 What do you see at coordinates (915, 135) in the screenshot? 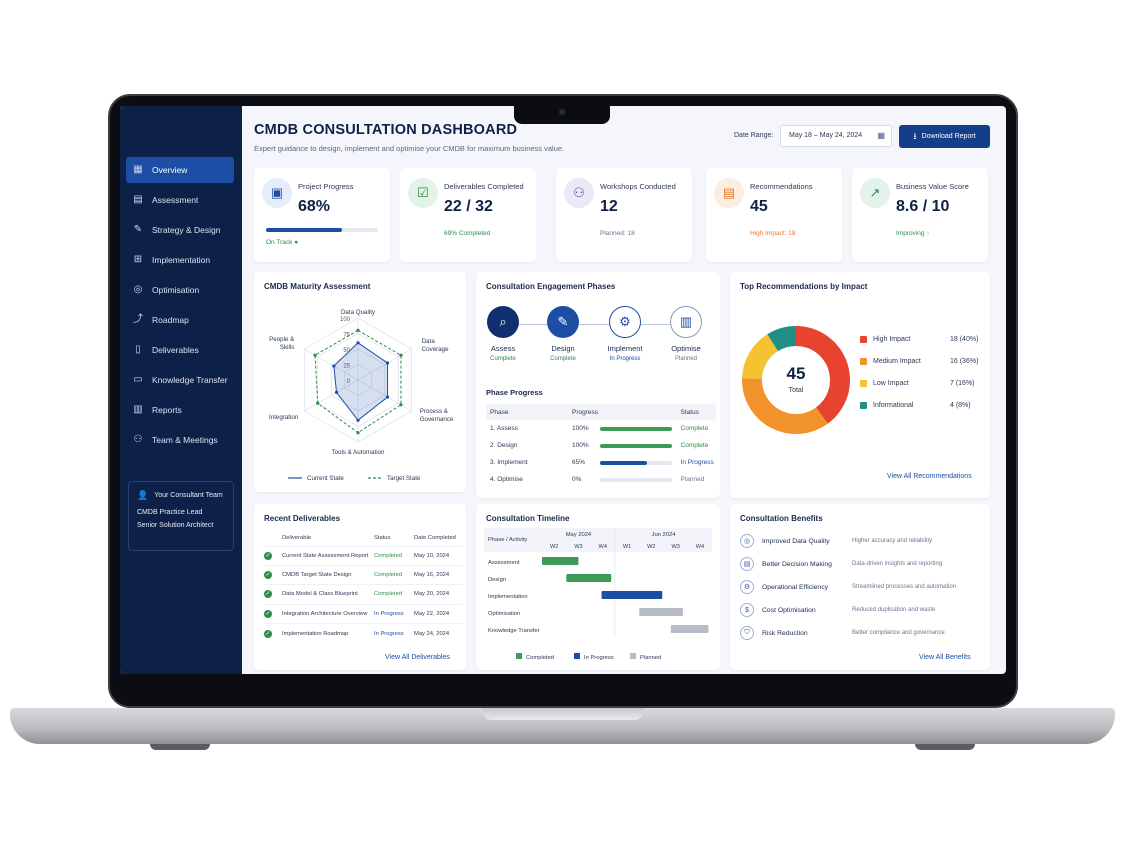
I see `download-icon: ⭳` at bounding box center [915, 135].